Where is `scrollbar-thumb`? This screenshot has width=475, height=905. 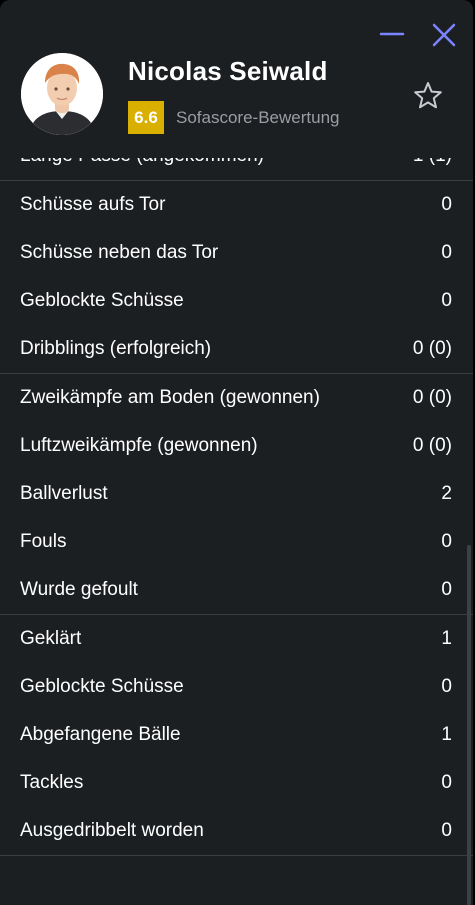 scrollbar-thumb is located at coordinates (469, 725).